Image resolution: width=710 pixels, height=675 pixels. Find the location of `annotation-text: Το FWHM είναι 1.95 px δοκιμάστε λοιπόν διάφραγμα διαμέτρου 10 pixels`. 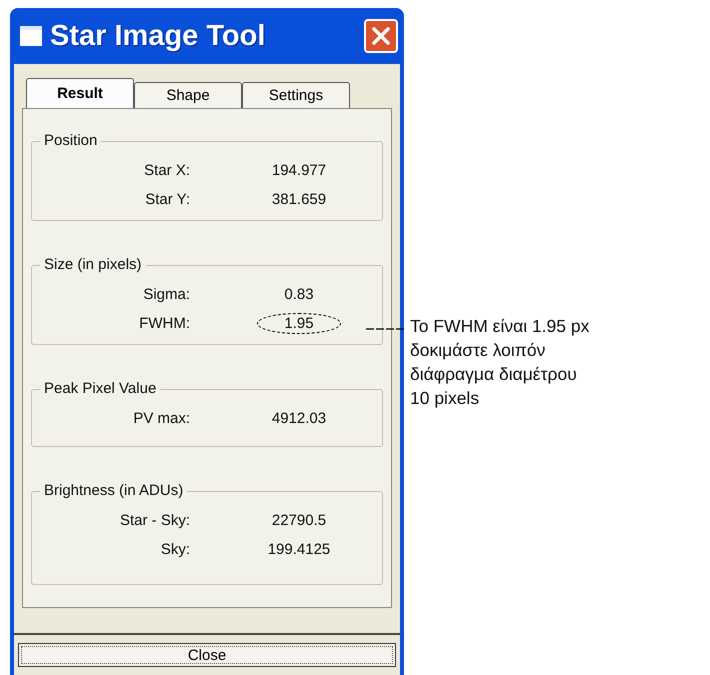

annotation-text: Το FWHM είναι 1.95 px δοκιμάστε λοιπόν διάφραγμα διαμέτρου 10 pixels is located at coordinates (500, 362).